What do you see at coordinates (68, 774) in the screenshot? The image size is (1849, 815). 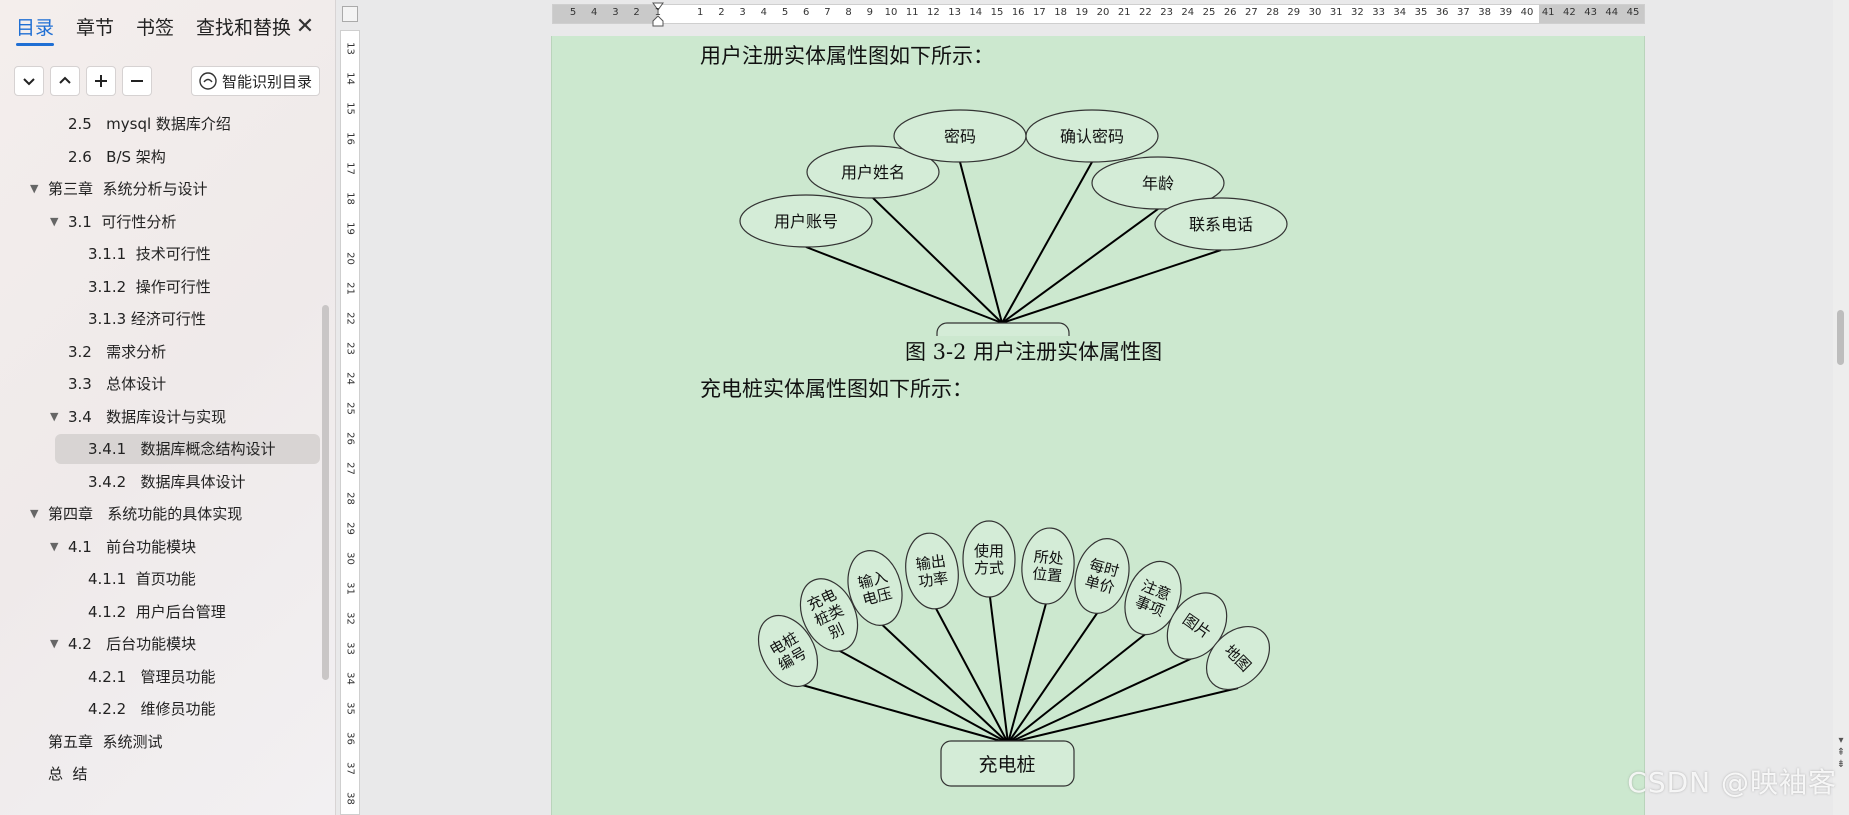 I see `toc-item-label: 总 结` at bounding box center [68, 774].